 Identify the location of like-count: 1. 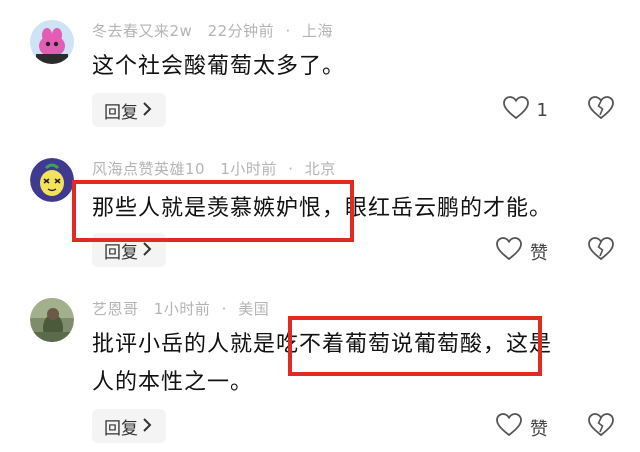
(542, 110).